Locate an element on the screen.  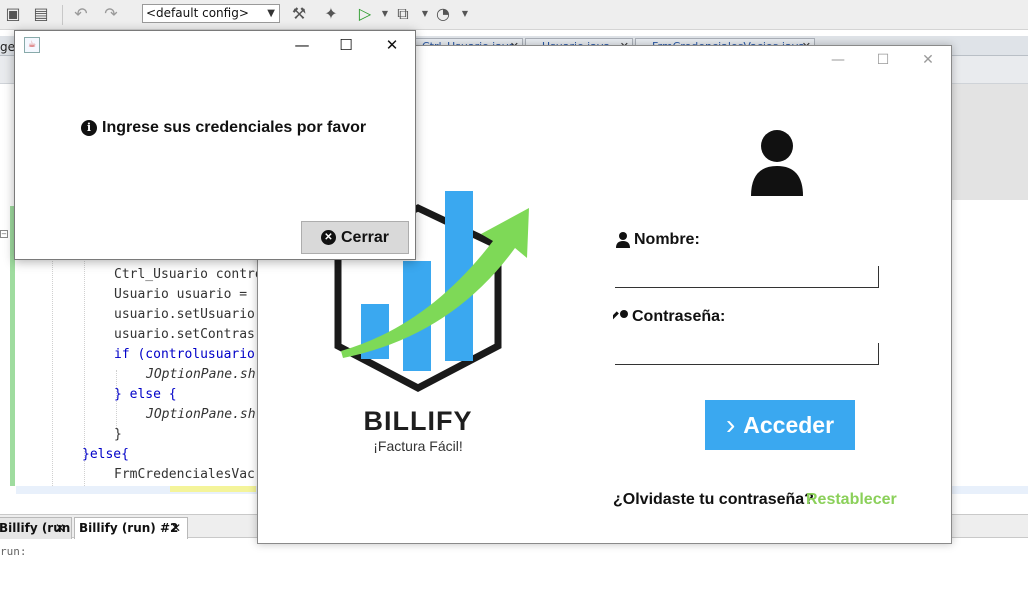
config-select: <default config> ▼ is located at coordinates (211, 13).